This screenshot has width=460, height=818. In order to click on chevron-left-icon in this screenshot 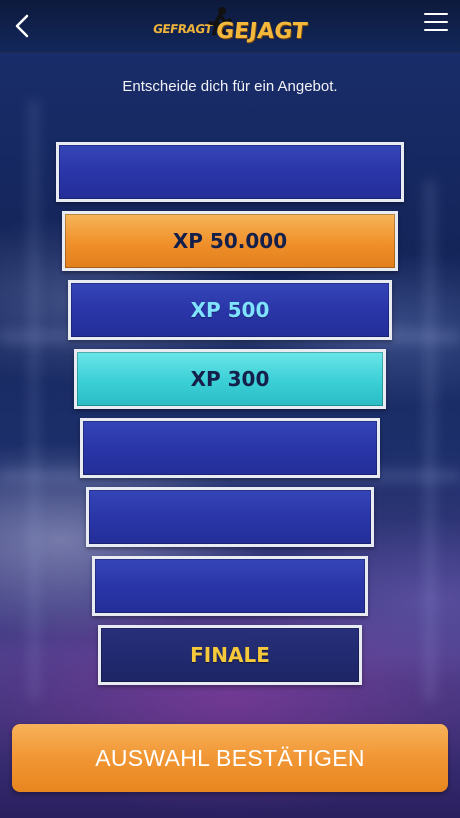, I will do `click(22, 26)`.